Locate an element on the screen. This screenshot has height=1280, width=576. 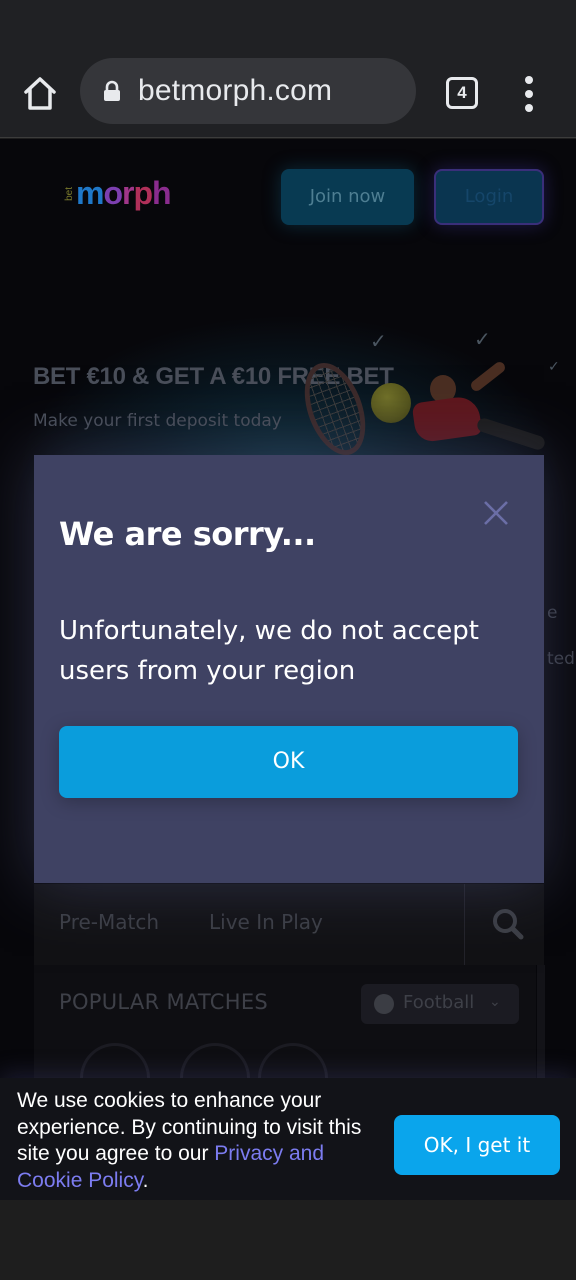
search-button is located at coordinates (508, 924).